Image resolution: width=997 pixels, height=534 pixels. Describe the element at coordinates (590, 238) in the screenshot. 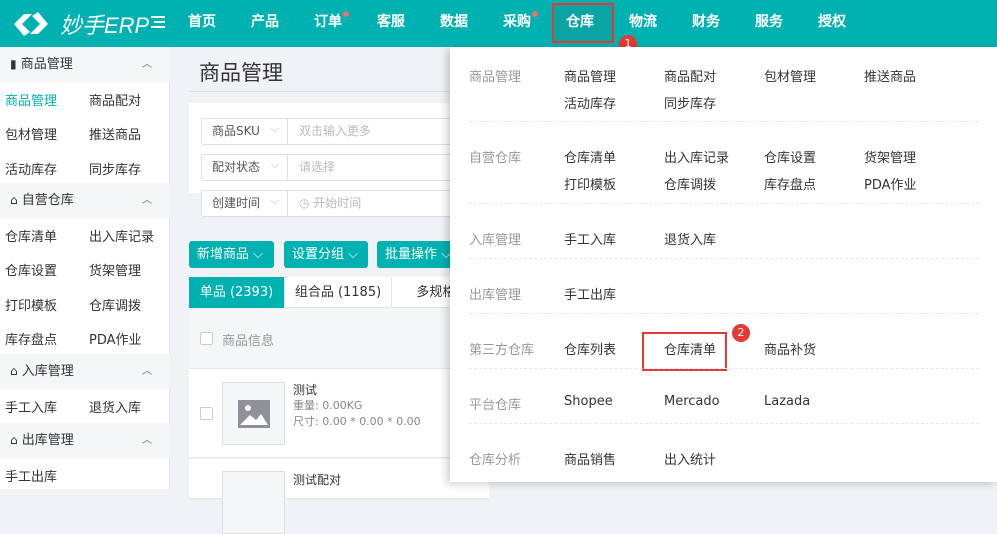

I see `dropdown-item: 手工入库` at that location.